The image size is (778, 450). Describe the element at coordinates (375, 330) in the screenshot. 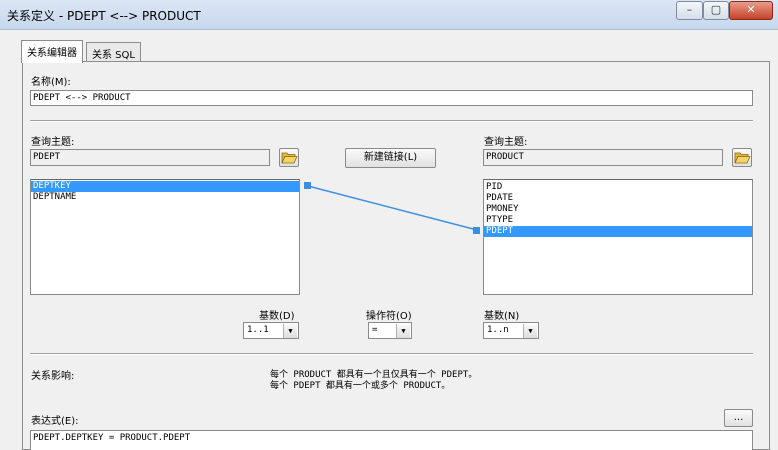

I see `operator-value: =` at that location.